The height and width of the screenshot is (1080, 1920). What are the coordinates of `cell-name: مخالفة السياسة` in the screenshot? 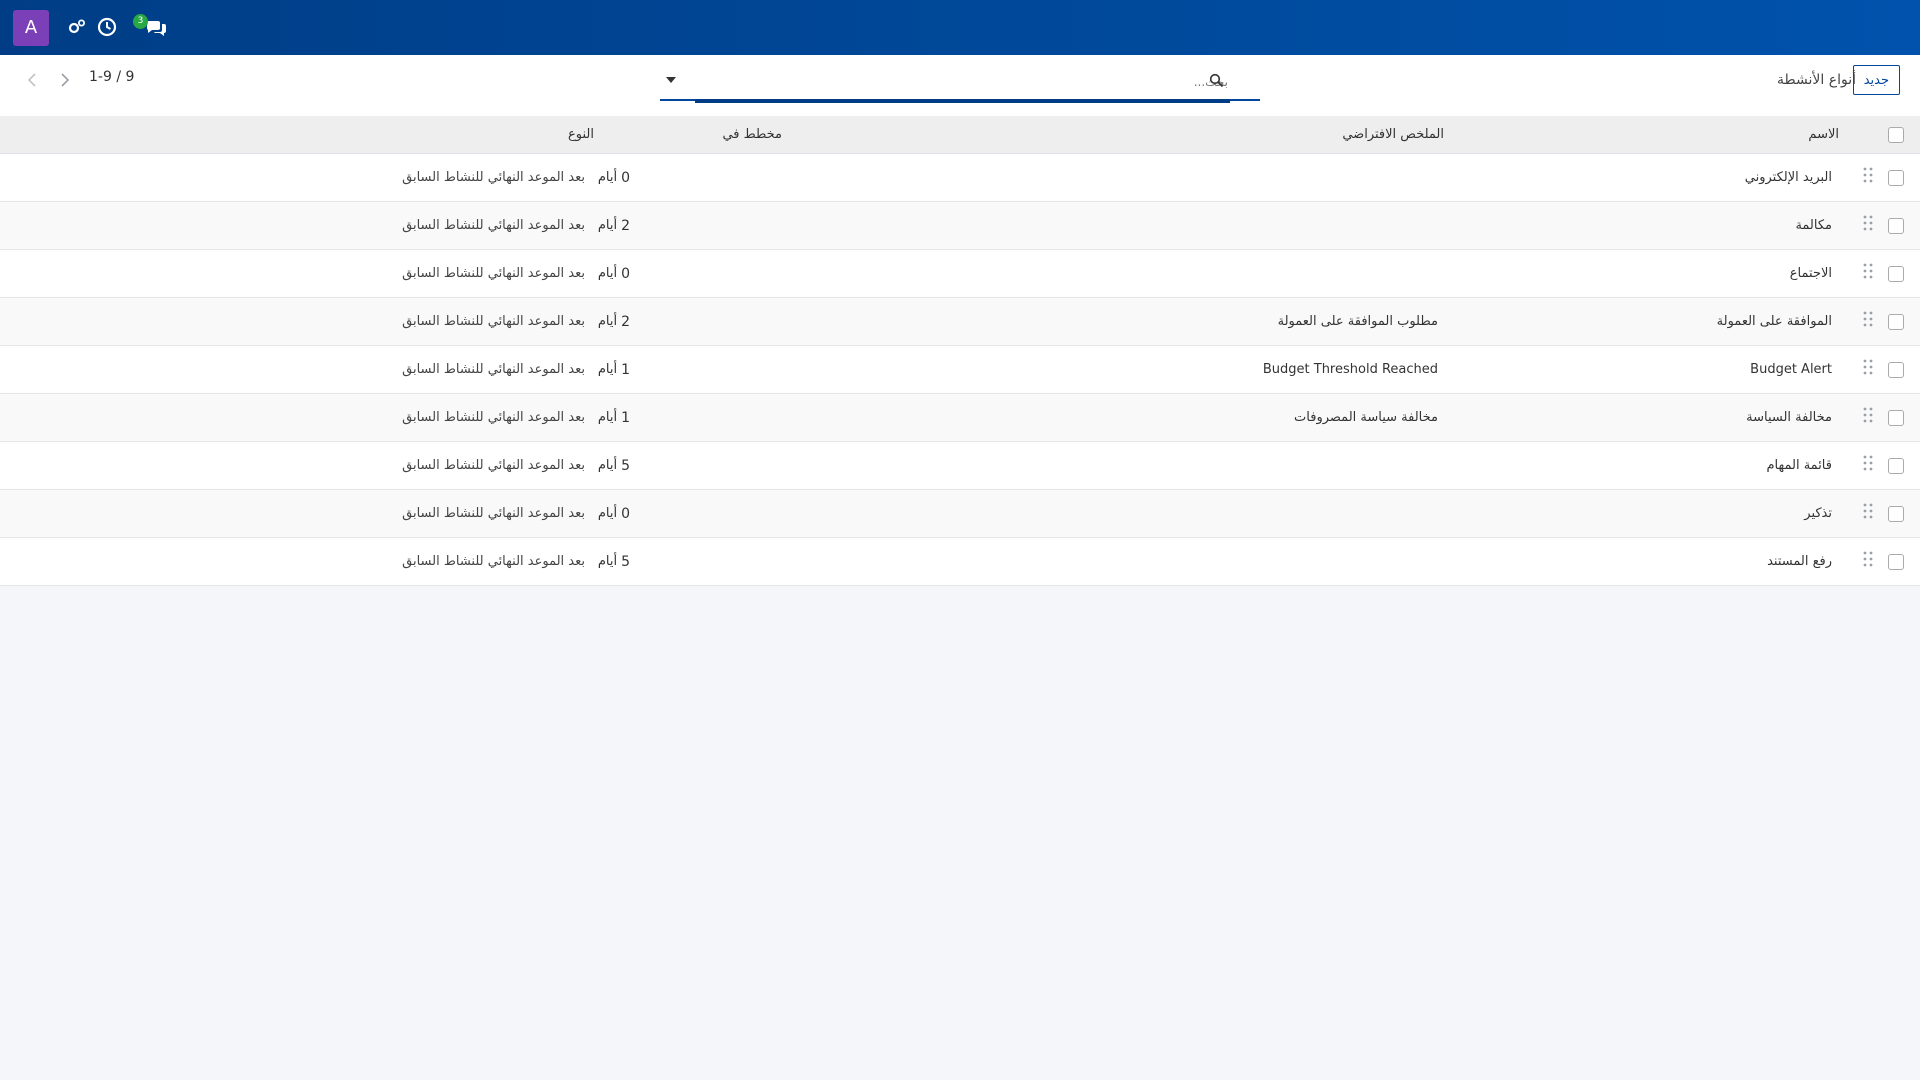 It's located at (1789, 417).